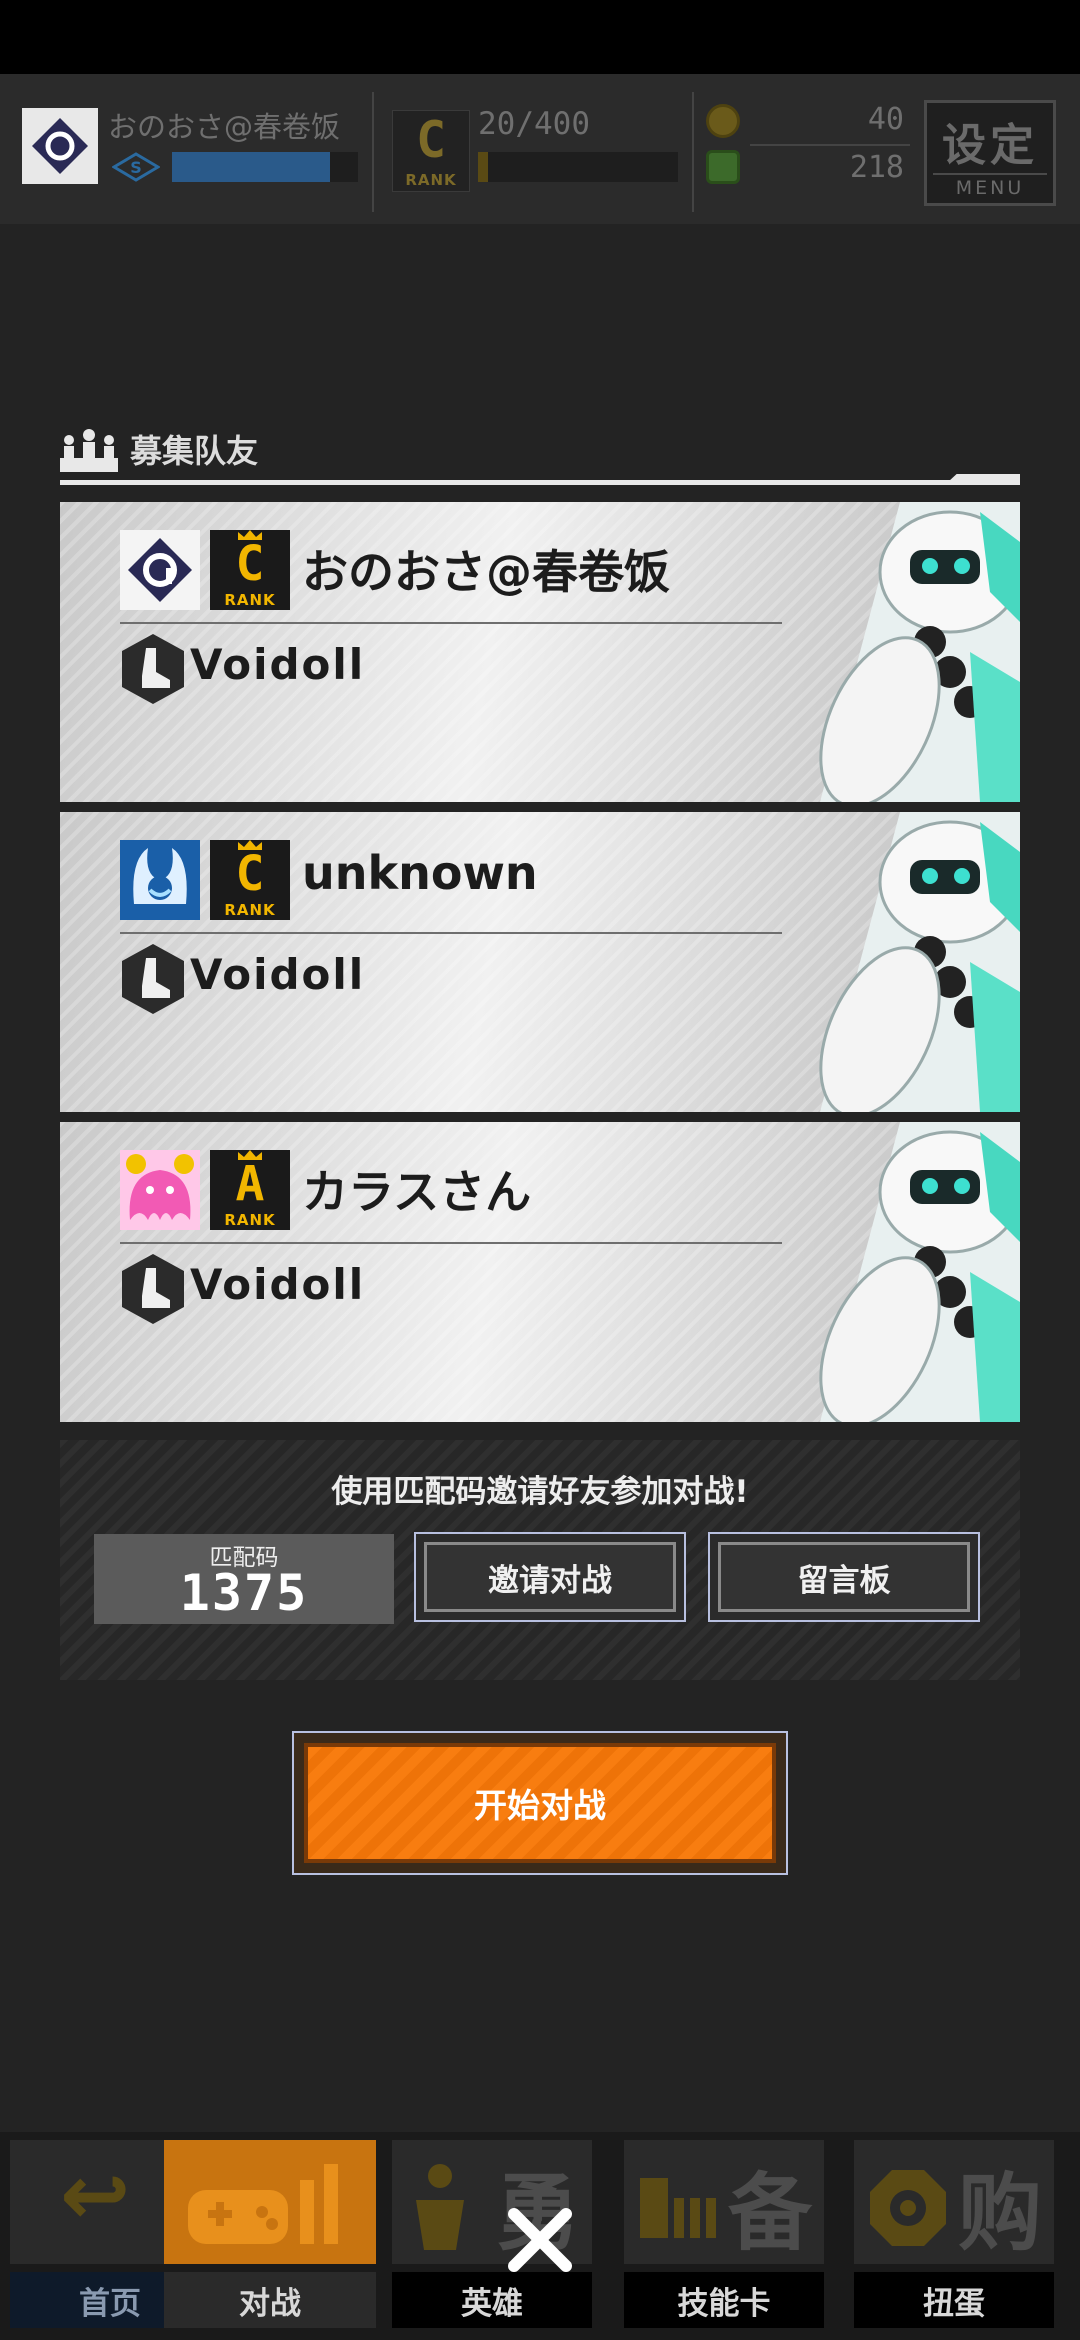  What do you see at coordinates (723, 121) in the screenshot?
I see `gold-coin-icon` at bounding box center [723, 121].